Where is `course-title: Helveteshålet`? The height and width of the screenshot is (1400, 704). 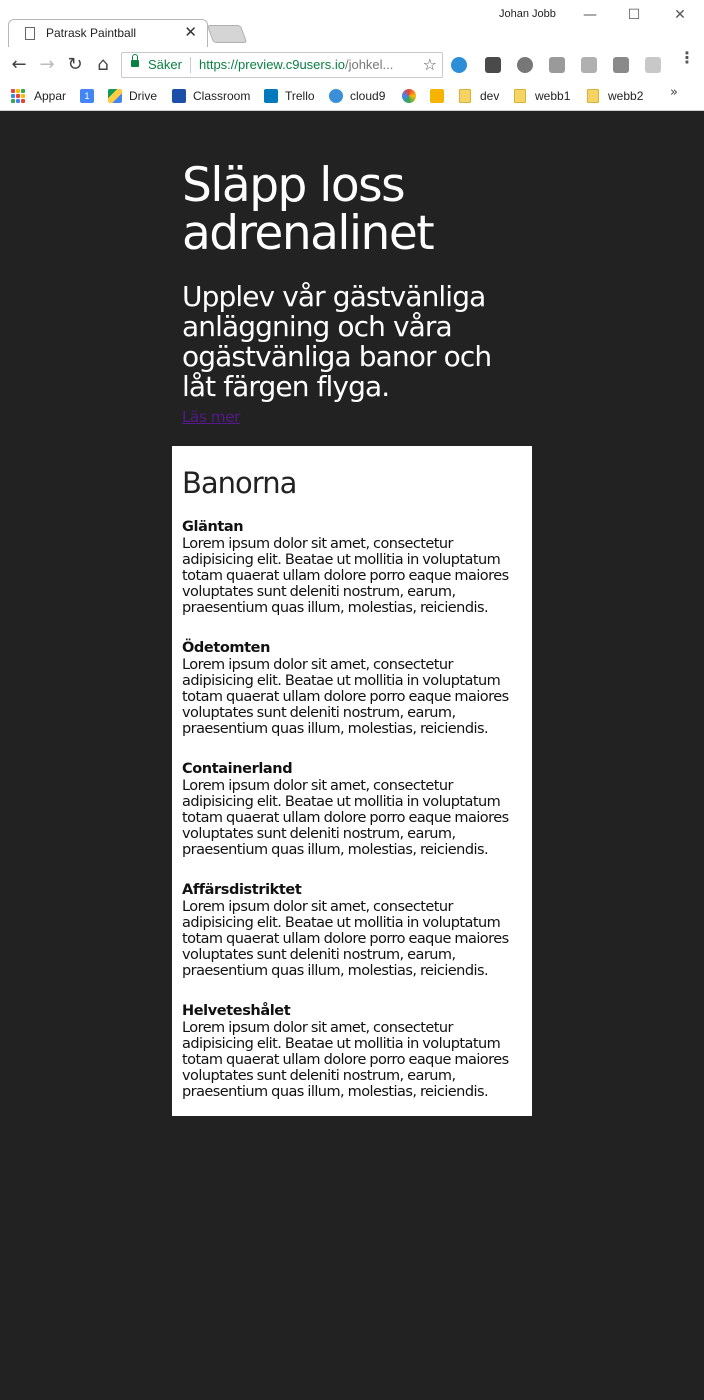 course-title: Helveteshålet is located at coordinates (236, 1011).